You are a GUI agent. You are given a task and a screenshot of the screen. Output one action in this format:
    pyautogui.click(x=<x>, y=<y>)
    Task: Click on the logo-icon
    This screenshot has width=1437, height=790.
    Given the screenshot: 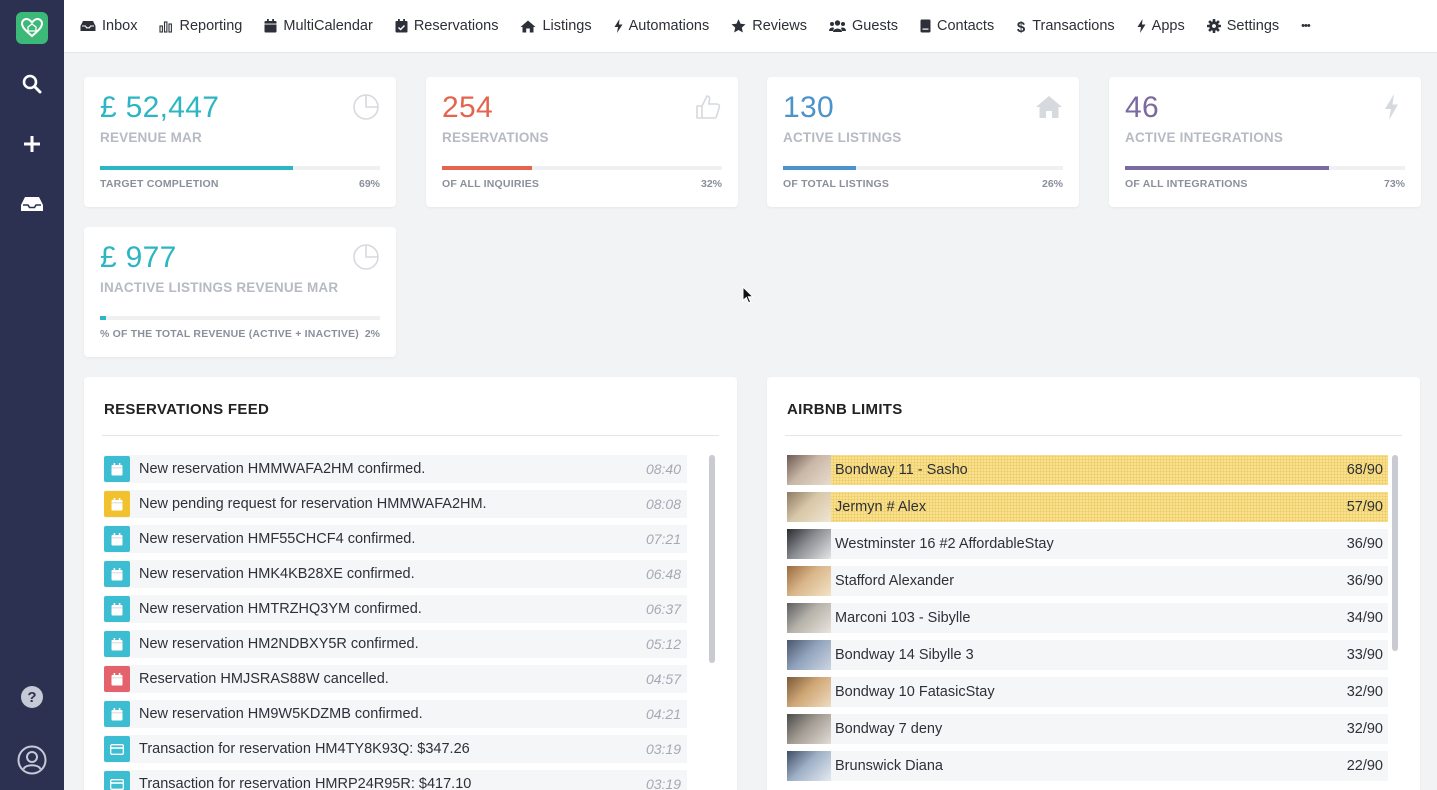 What is the action you would take?
    pyautogui.click(x=32, y=28)
    